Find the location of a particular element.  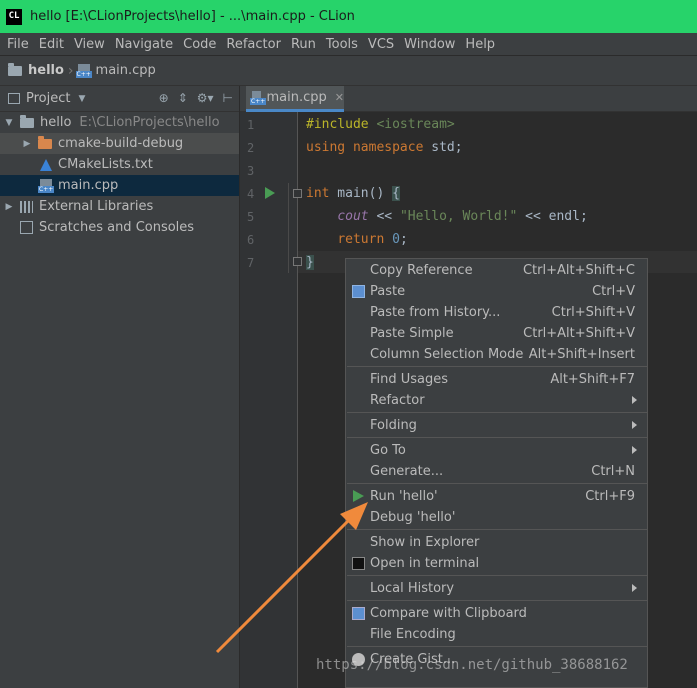

menu-item-go-to: Go To is located at coordinates (496, 450).